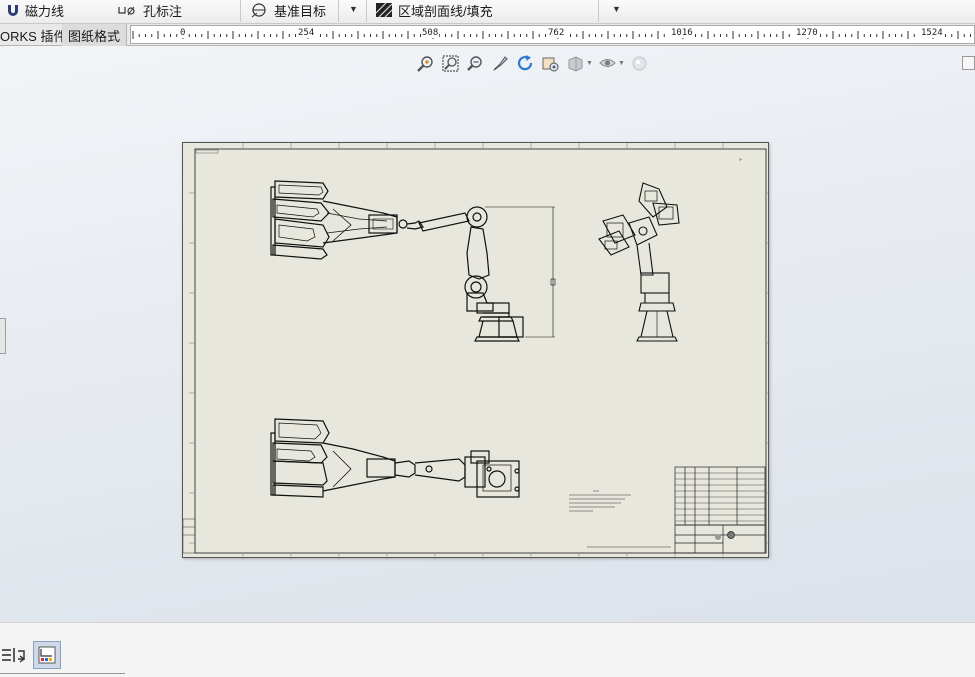 The height and width of the screenshot is (677, 975). What do you see at coordinates (33, 36) in the screenshot?
I see `tab-label: ORKS 插件` at bounding box center [33, 36].